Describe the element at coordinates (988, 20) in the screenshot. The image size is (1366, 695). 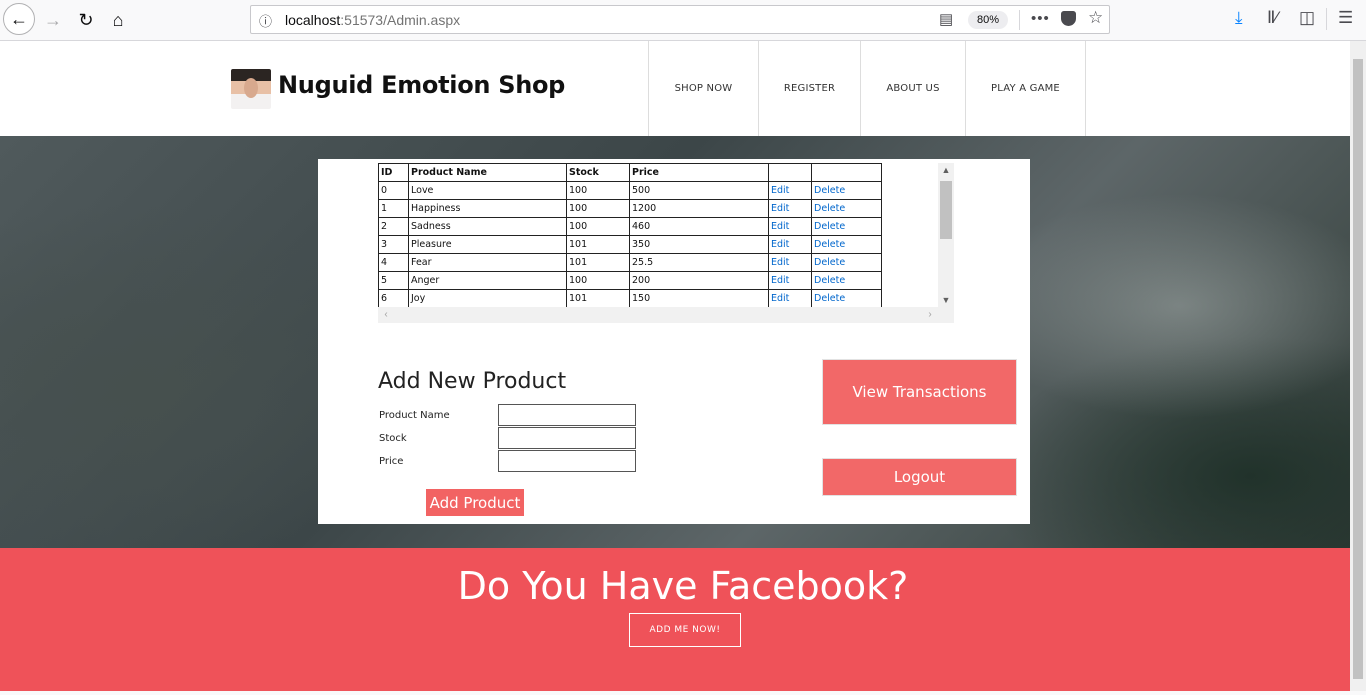
I see `zoom-indicator: 80%` at that location.